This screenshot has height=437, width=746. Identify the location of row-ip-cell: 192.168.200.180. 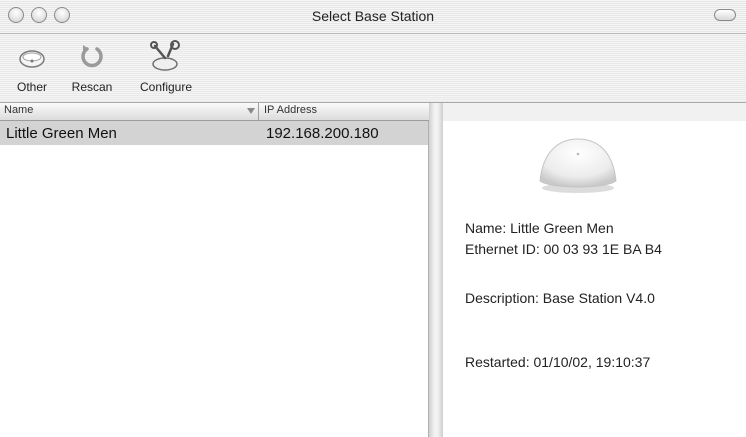
(322, 133).